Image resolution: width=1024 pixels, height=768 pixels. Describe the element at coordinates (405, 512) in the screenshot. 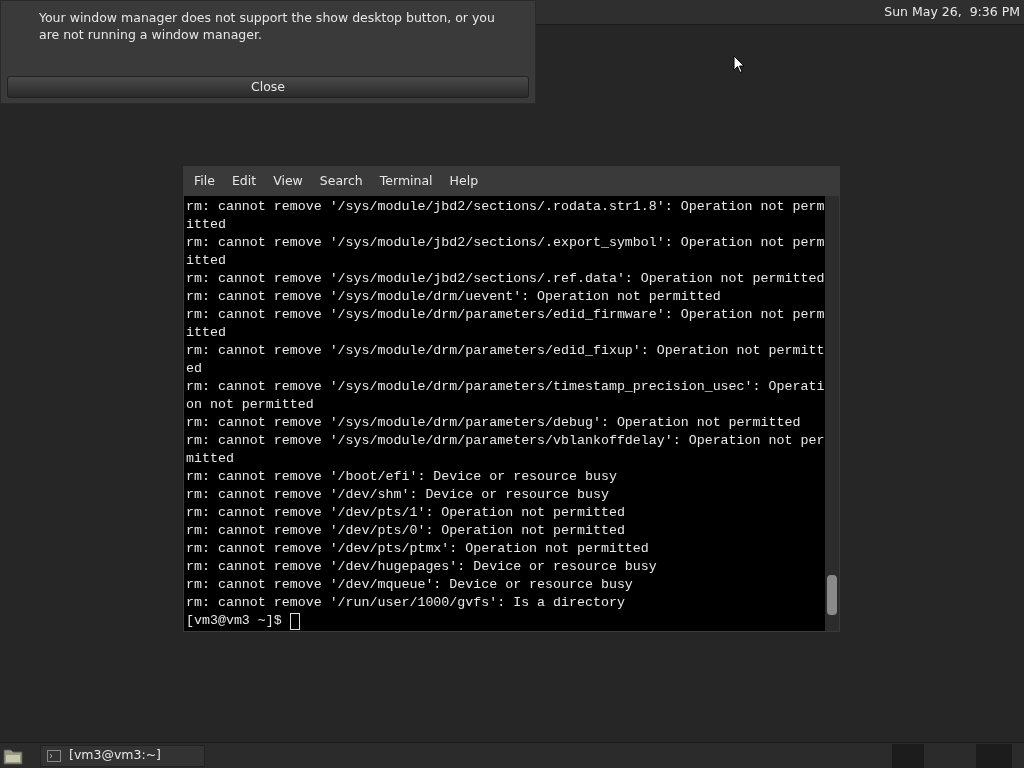

I see `terminal-output-line: rm: cannot remove '/dev/pts/1': Operation not permitted` at that location.